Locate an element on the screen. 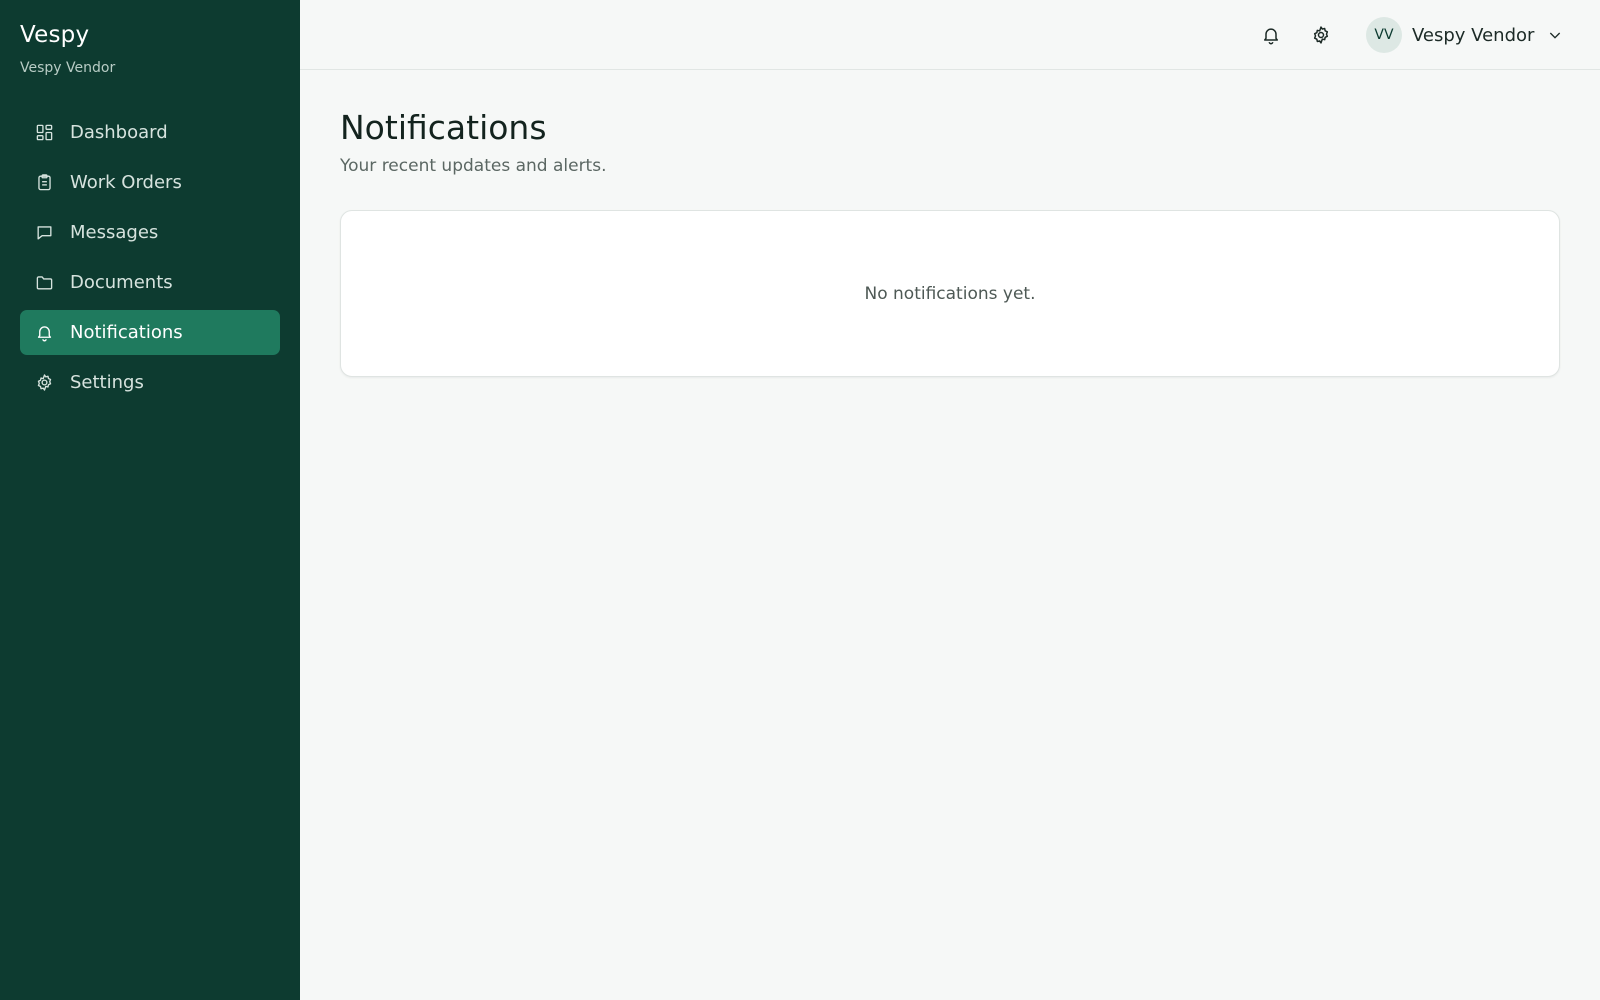 This screenshot has width=1600, height=1000. sidebar-item-documents: Documents is located at coordinates (150, 282).